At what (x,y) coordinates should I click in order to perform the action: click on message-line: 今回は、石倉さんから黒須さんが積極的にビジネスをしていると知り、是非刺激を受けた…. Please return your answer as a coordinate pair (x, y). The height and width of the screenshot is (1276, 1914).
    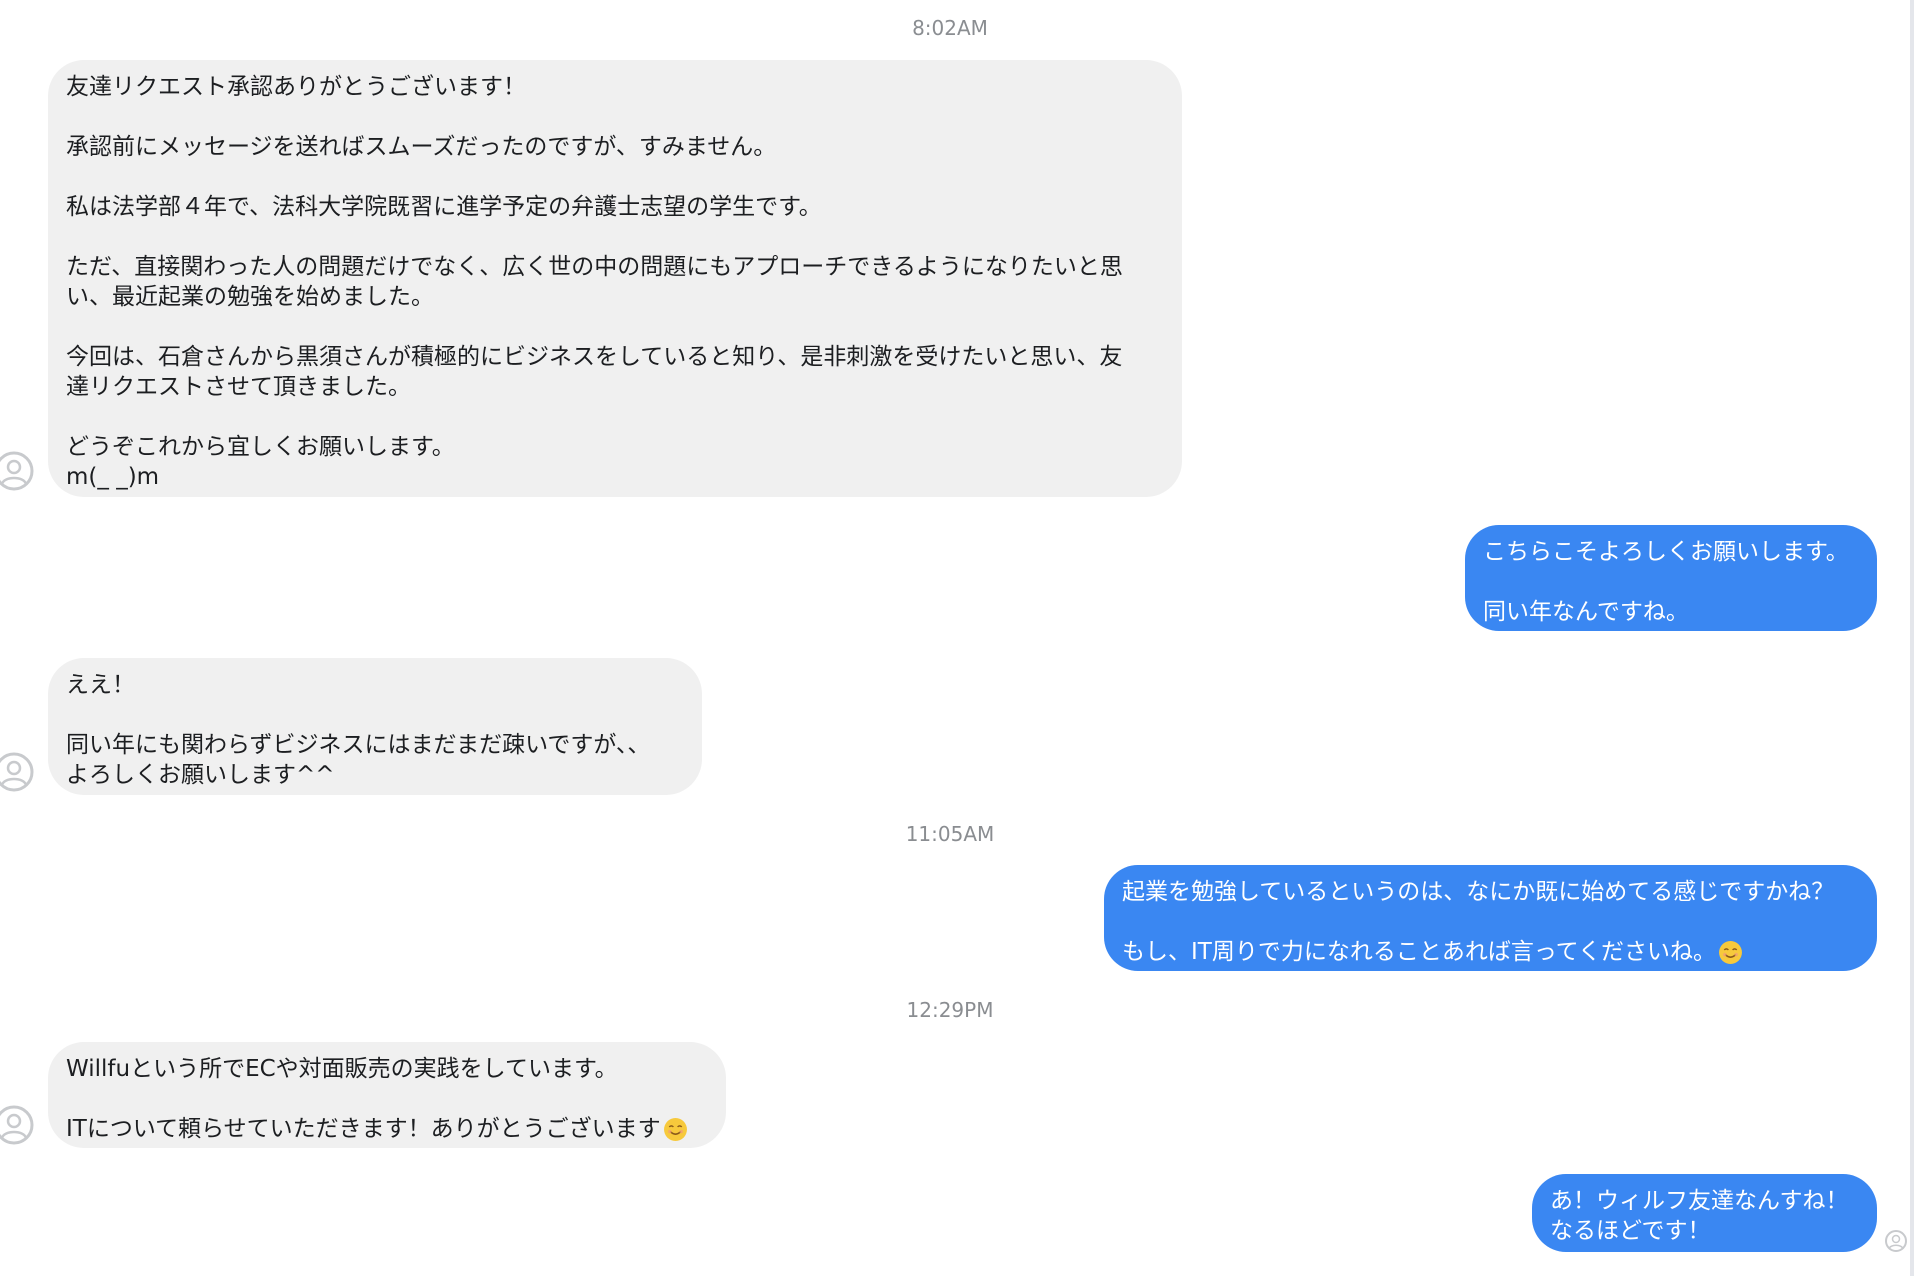
    Looking at the image, I should click on (594, 357).